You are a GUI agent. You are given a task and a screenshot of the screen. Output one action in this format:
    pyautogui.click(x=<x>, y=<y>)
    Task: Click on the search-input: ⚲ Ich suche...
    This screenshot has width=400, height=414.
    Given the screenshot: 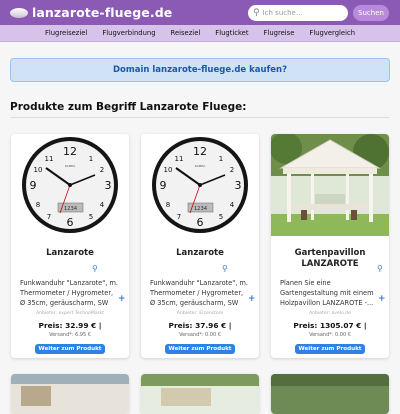 What is the action you would take?
    pyautogui.click(x=298, y=13)
    